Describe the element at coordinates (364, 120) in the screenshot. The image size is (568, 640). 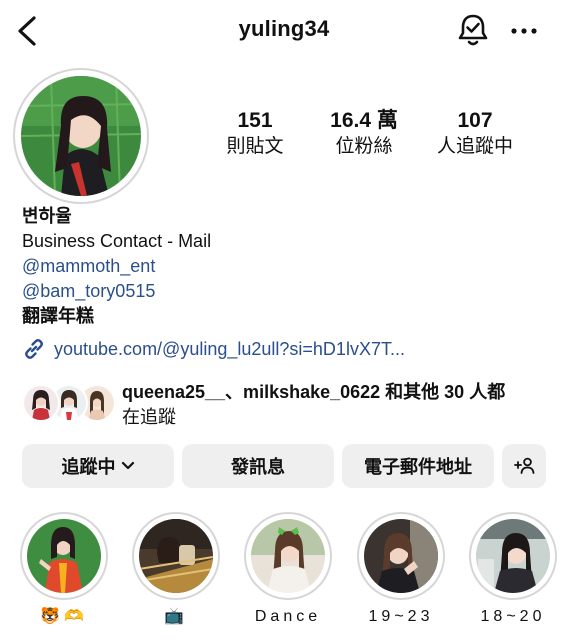
I see `followers-count: 16.4 萬` at that location.